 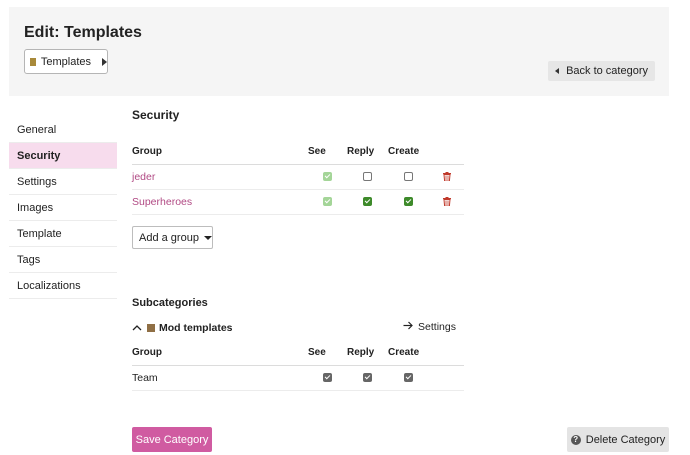 I want to click on add-group-label: Add a group, so click(x=169, y=237).